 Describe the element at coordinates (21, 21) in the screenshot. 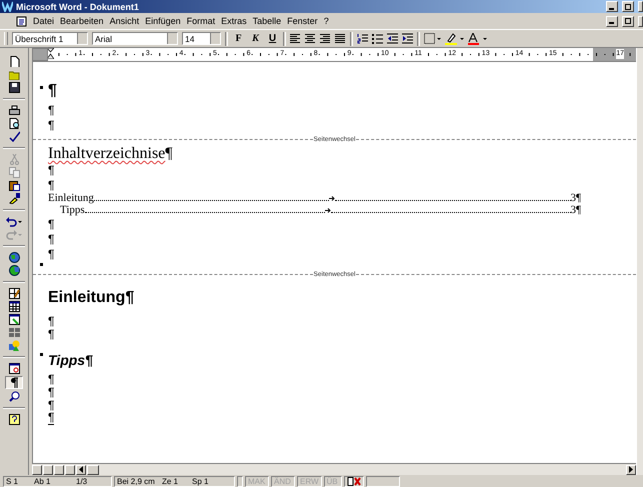

I see `document-icon` at that location.